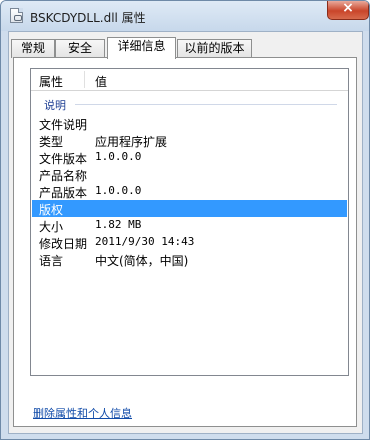 The height and width of the screenshot is (440, 370). I want to click on list-item-selected: 版权, so click(189, 208).